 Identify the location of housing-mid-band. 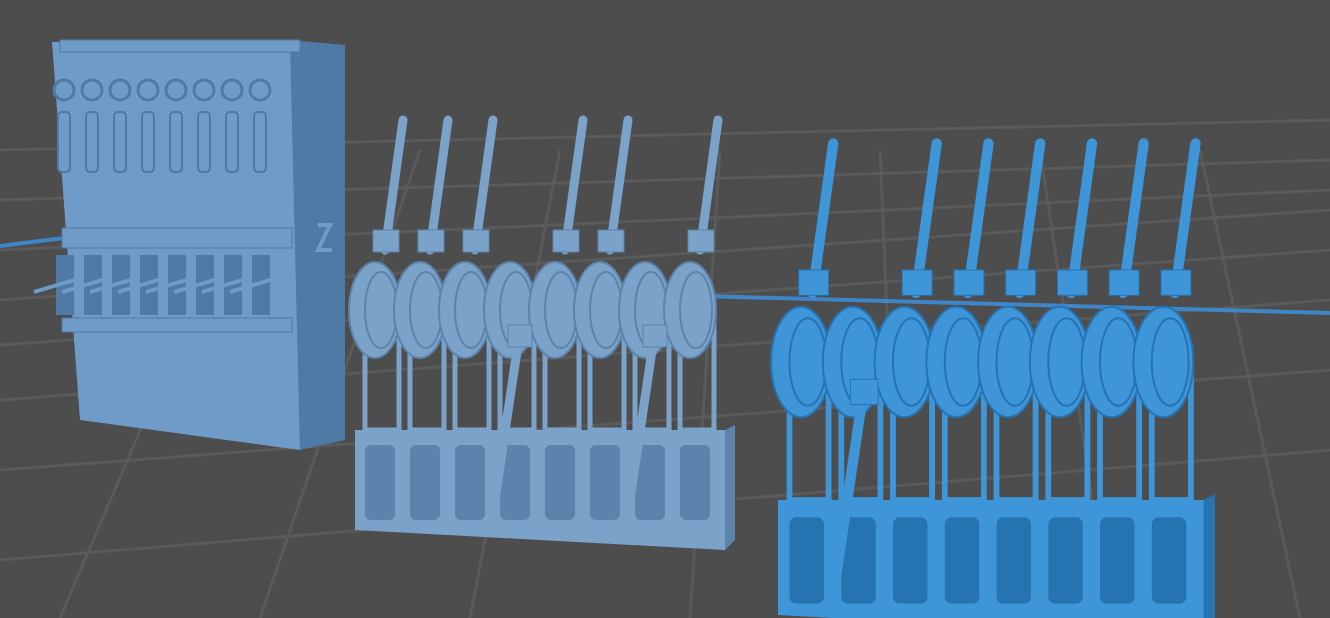
(177, 238).